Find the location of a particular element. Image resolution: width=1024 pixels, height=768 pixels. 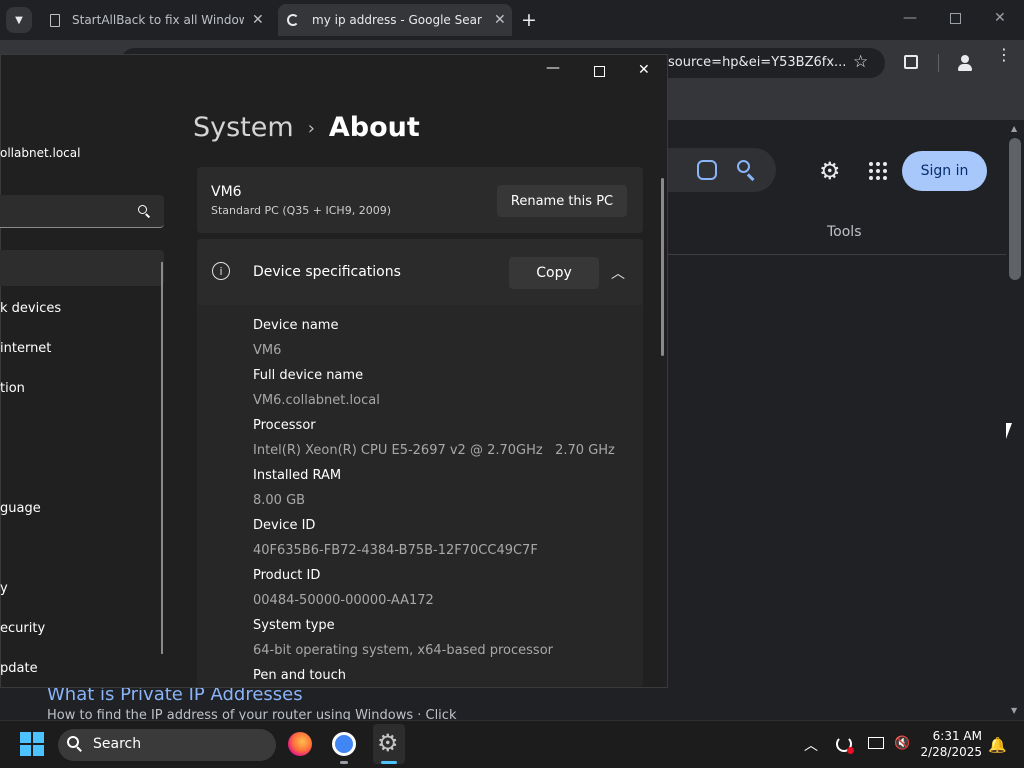

taskbar-search-box is located at coordinates (167, 745).